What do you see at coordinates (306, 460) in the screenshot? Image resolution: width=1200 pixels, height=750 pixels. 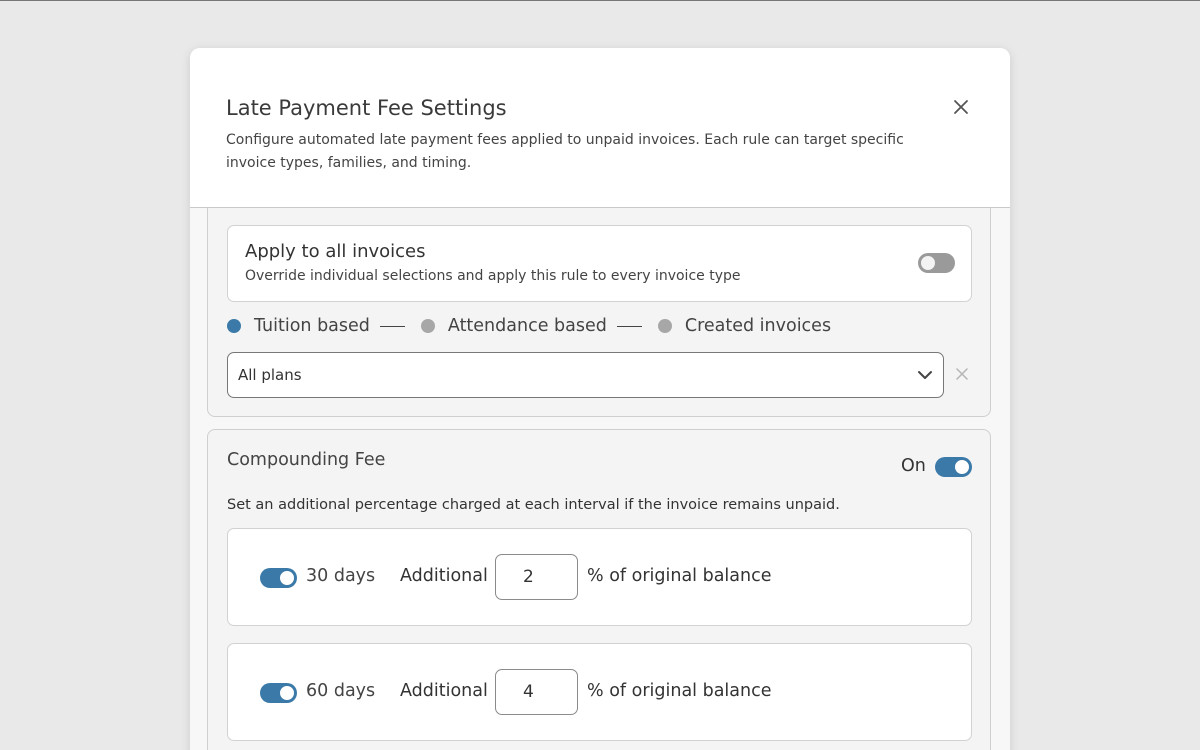 I see `compounding-fee-title: Compounding Fee` at bounding box center [306, 460].